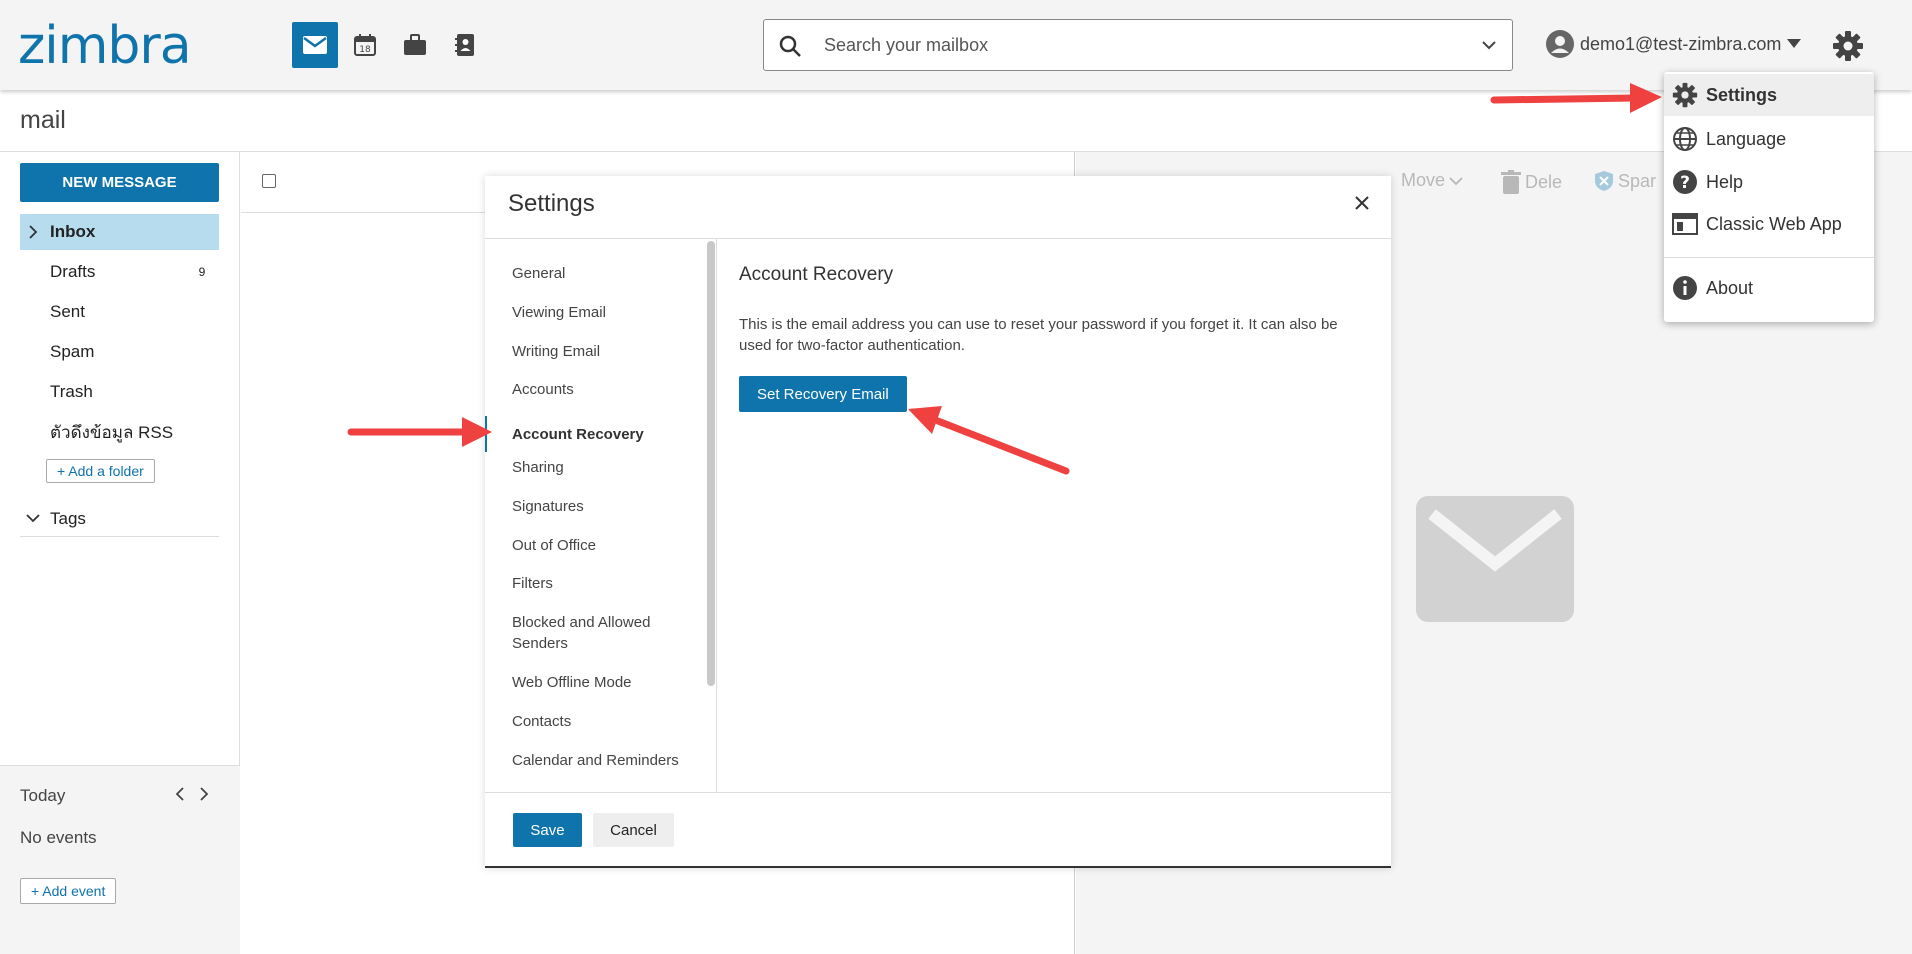 The image size is (1912, 954). I want to click on calendar-nav, so click(192, 794).